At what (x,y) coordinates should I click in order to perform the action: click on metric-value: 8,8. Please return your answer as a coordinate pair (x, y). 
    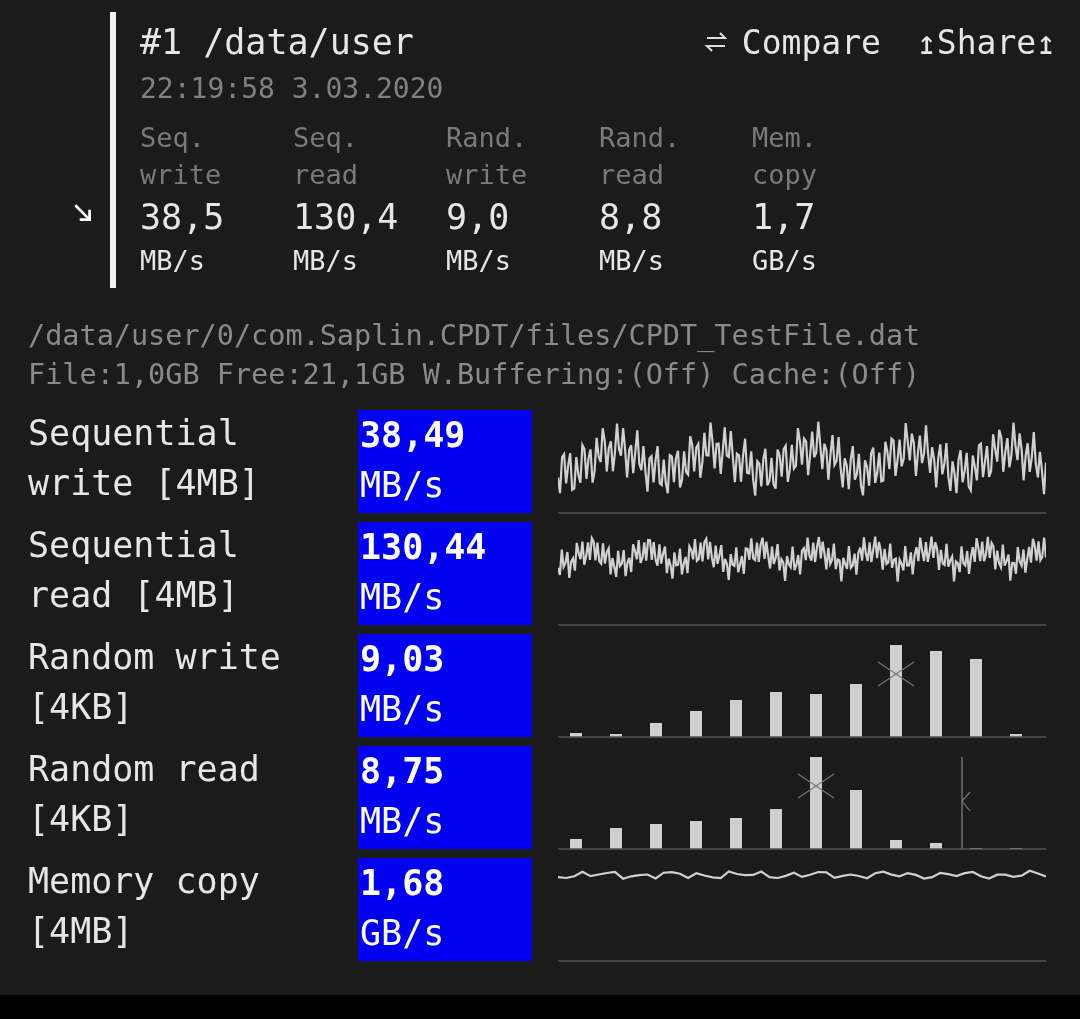
    Looking at the image, I should click on (631, 217).